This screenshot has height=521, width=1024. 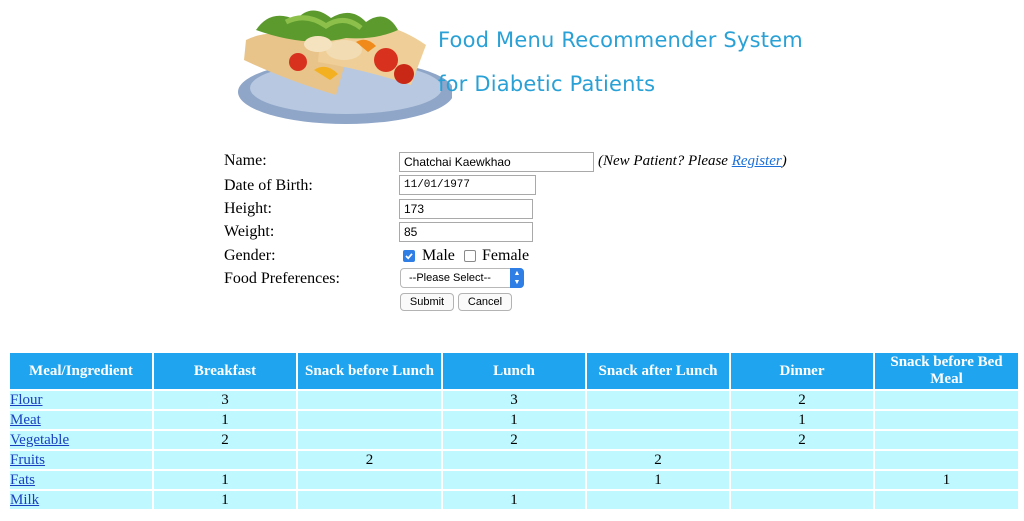 What do you see at coordinates (81, 371) in the screenshot?
I see `header-meal-ingredient: Meal/Ingredient` at bounding box center [81, 371].